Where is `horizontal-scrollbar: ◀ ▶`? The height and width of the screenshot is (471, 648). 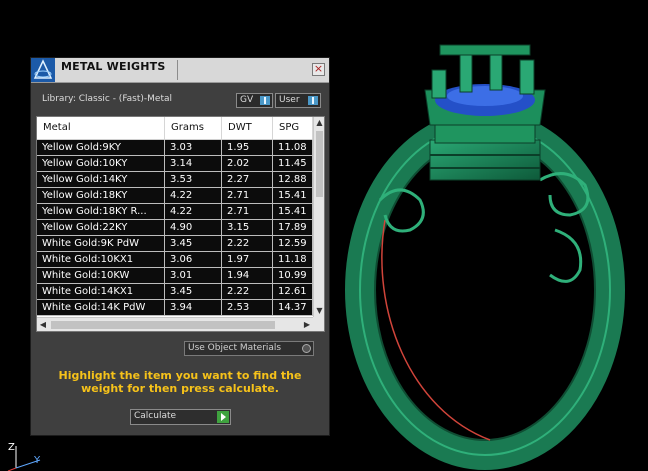 horizontal-scrollbar: ◀ ▶ is located at coordinates (175, 324).